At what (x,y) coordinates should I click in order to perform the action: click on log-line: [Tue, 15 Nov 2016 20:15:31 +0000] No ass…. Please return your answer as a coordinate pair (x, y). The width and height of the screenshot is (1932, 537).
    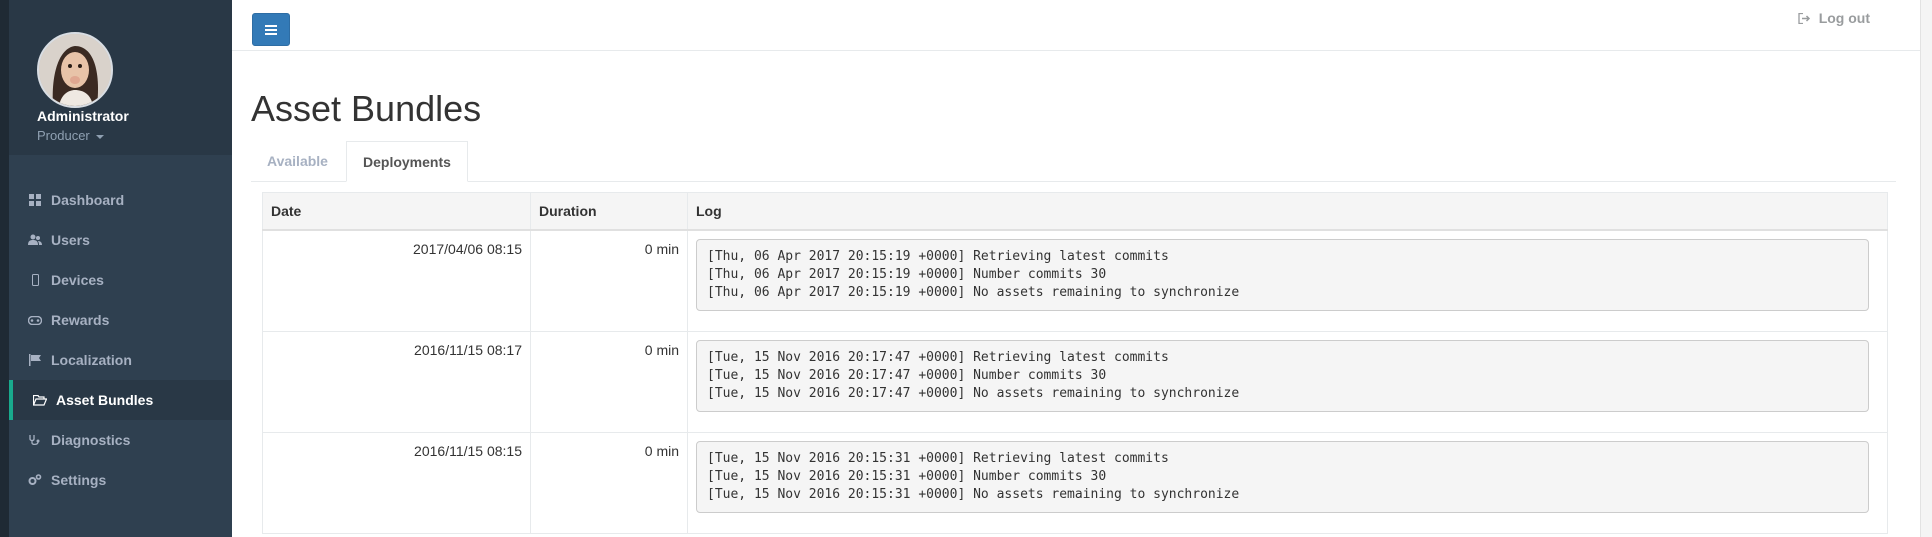
    Looking at the image, I should click on (973, 494).